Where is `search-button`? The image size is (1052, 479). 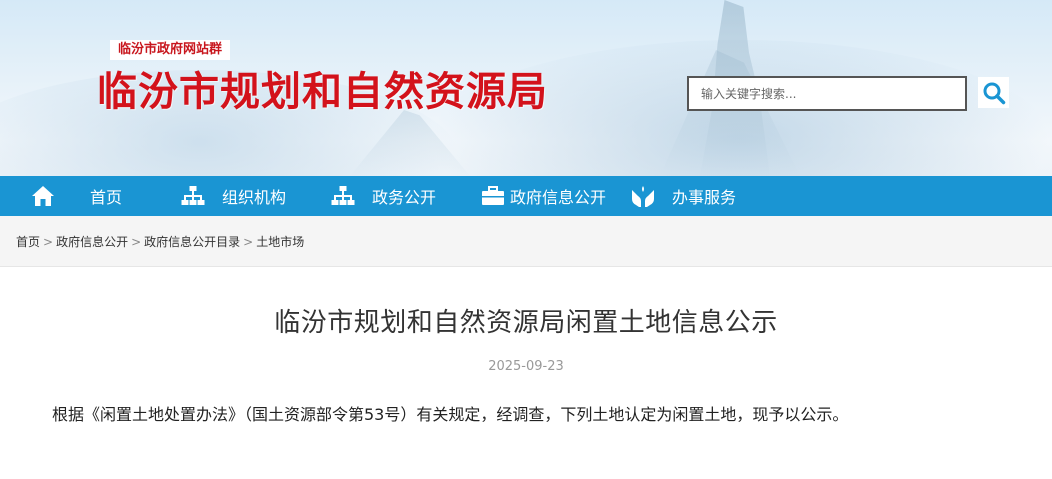
search-button is located at coordinates (993, 92).